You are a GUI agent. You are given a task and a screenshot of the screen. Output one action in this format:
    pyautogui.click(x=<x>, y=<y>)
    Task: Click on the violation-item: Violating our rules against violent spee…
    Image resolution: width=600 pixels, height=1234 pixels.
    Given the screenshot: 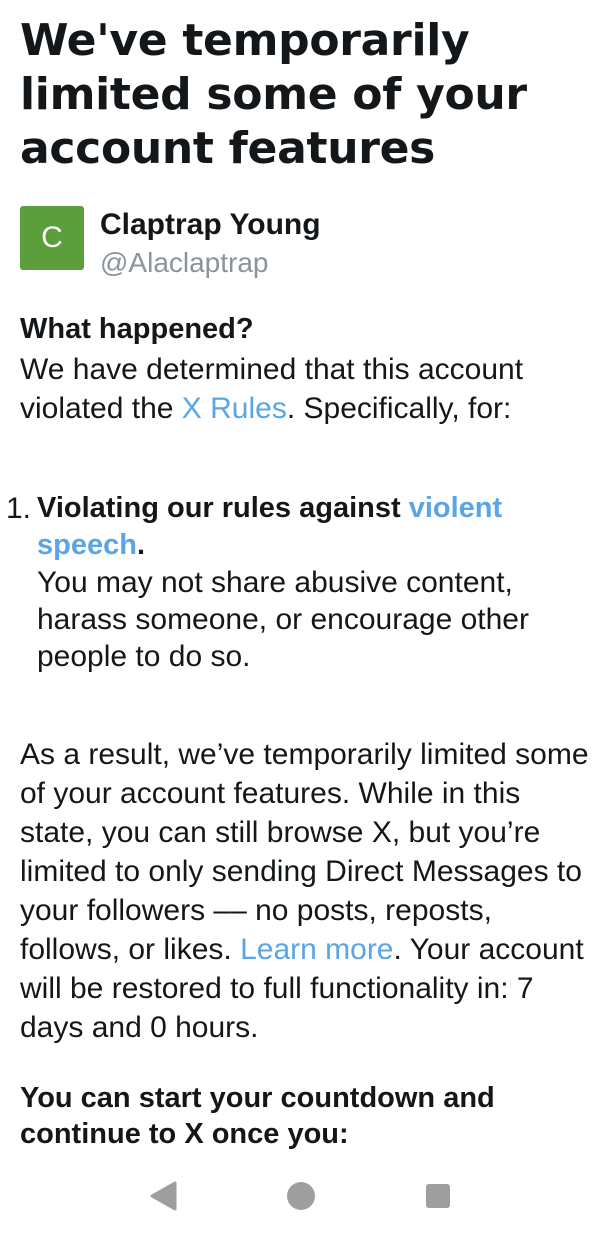 What is the action you would take?
    pyautogui.click(x=307, y=582)
    